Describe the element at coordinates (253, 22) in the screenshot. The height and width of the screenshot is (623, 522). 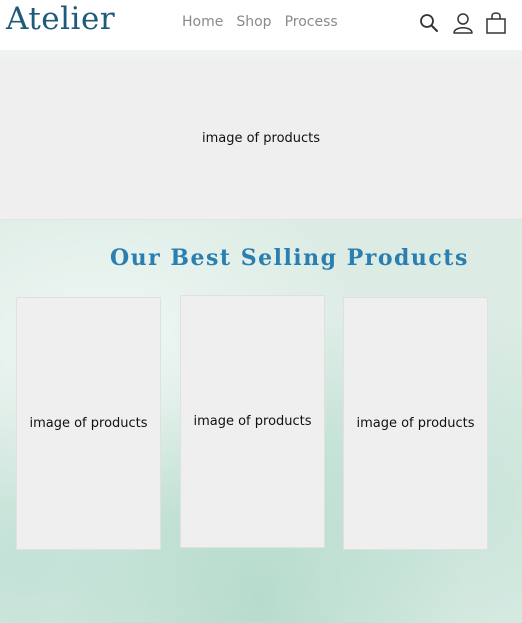
I see `nav-shop-link: Shop` at that location.